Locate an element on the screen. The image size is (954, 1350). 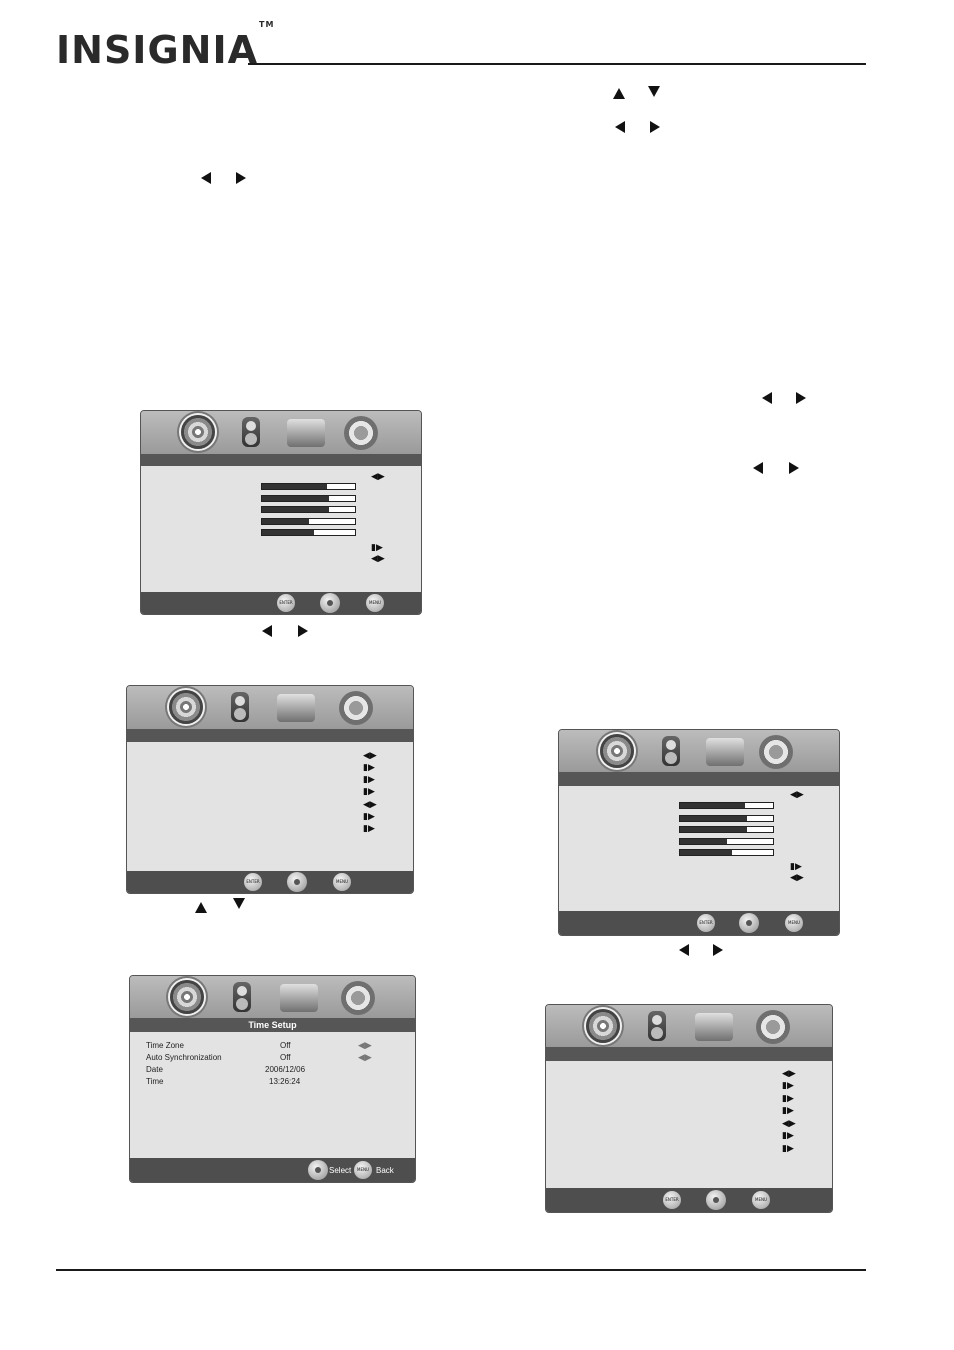
select-label: Select is located at coordinates (340, 1170).